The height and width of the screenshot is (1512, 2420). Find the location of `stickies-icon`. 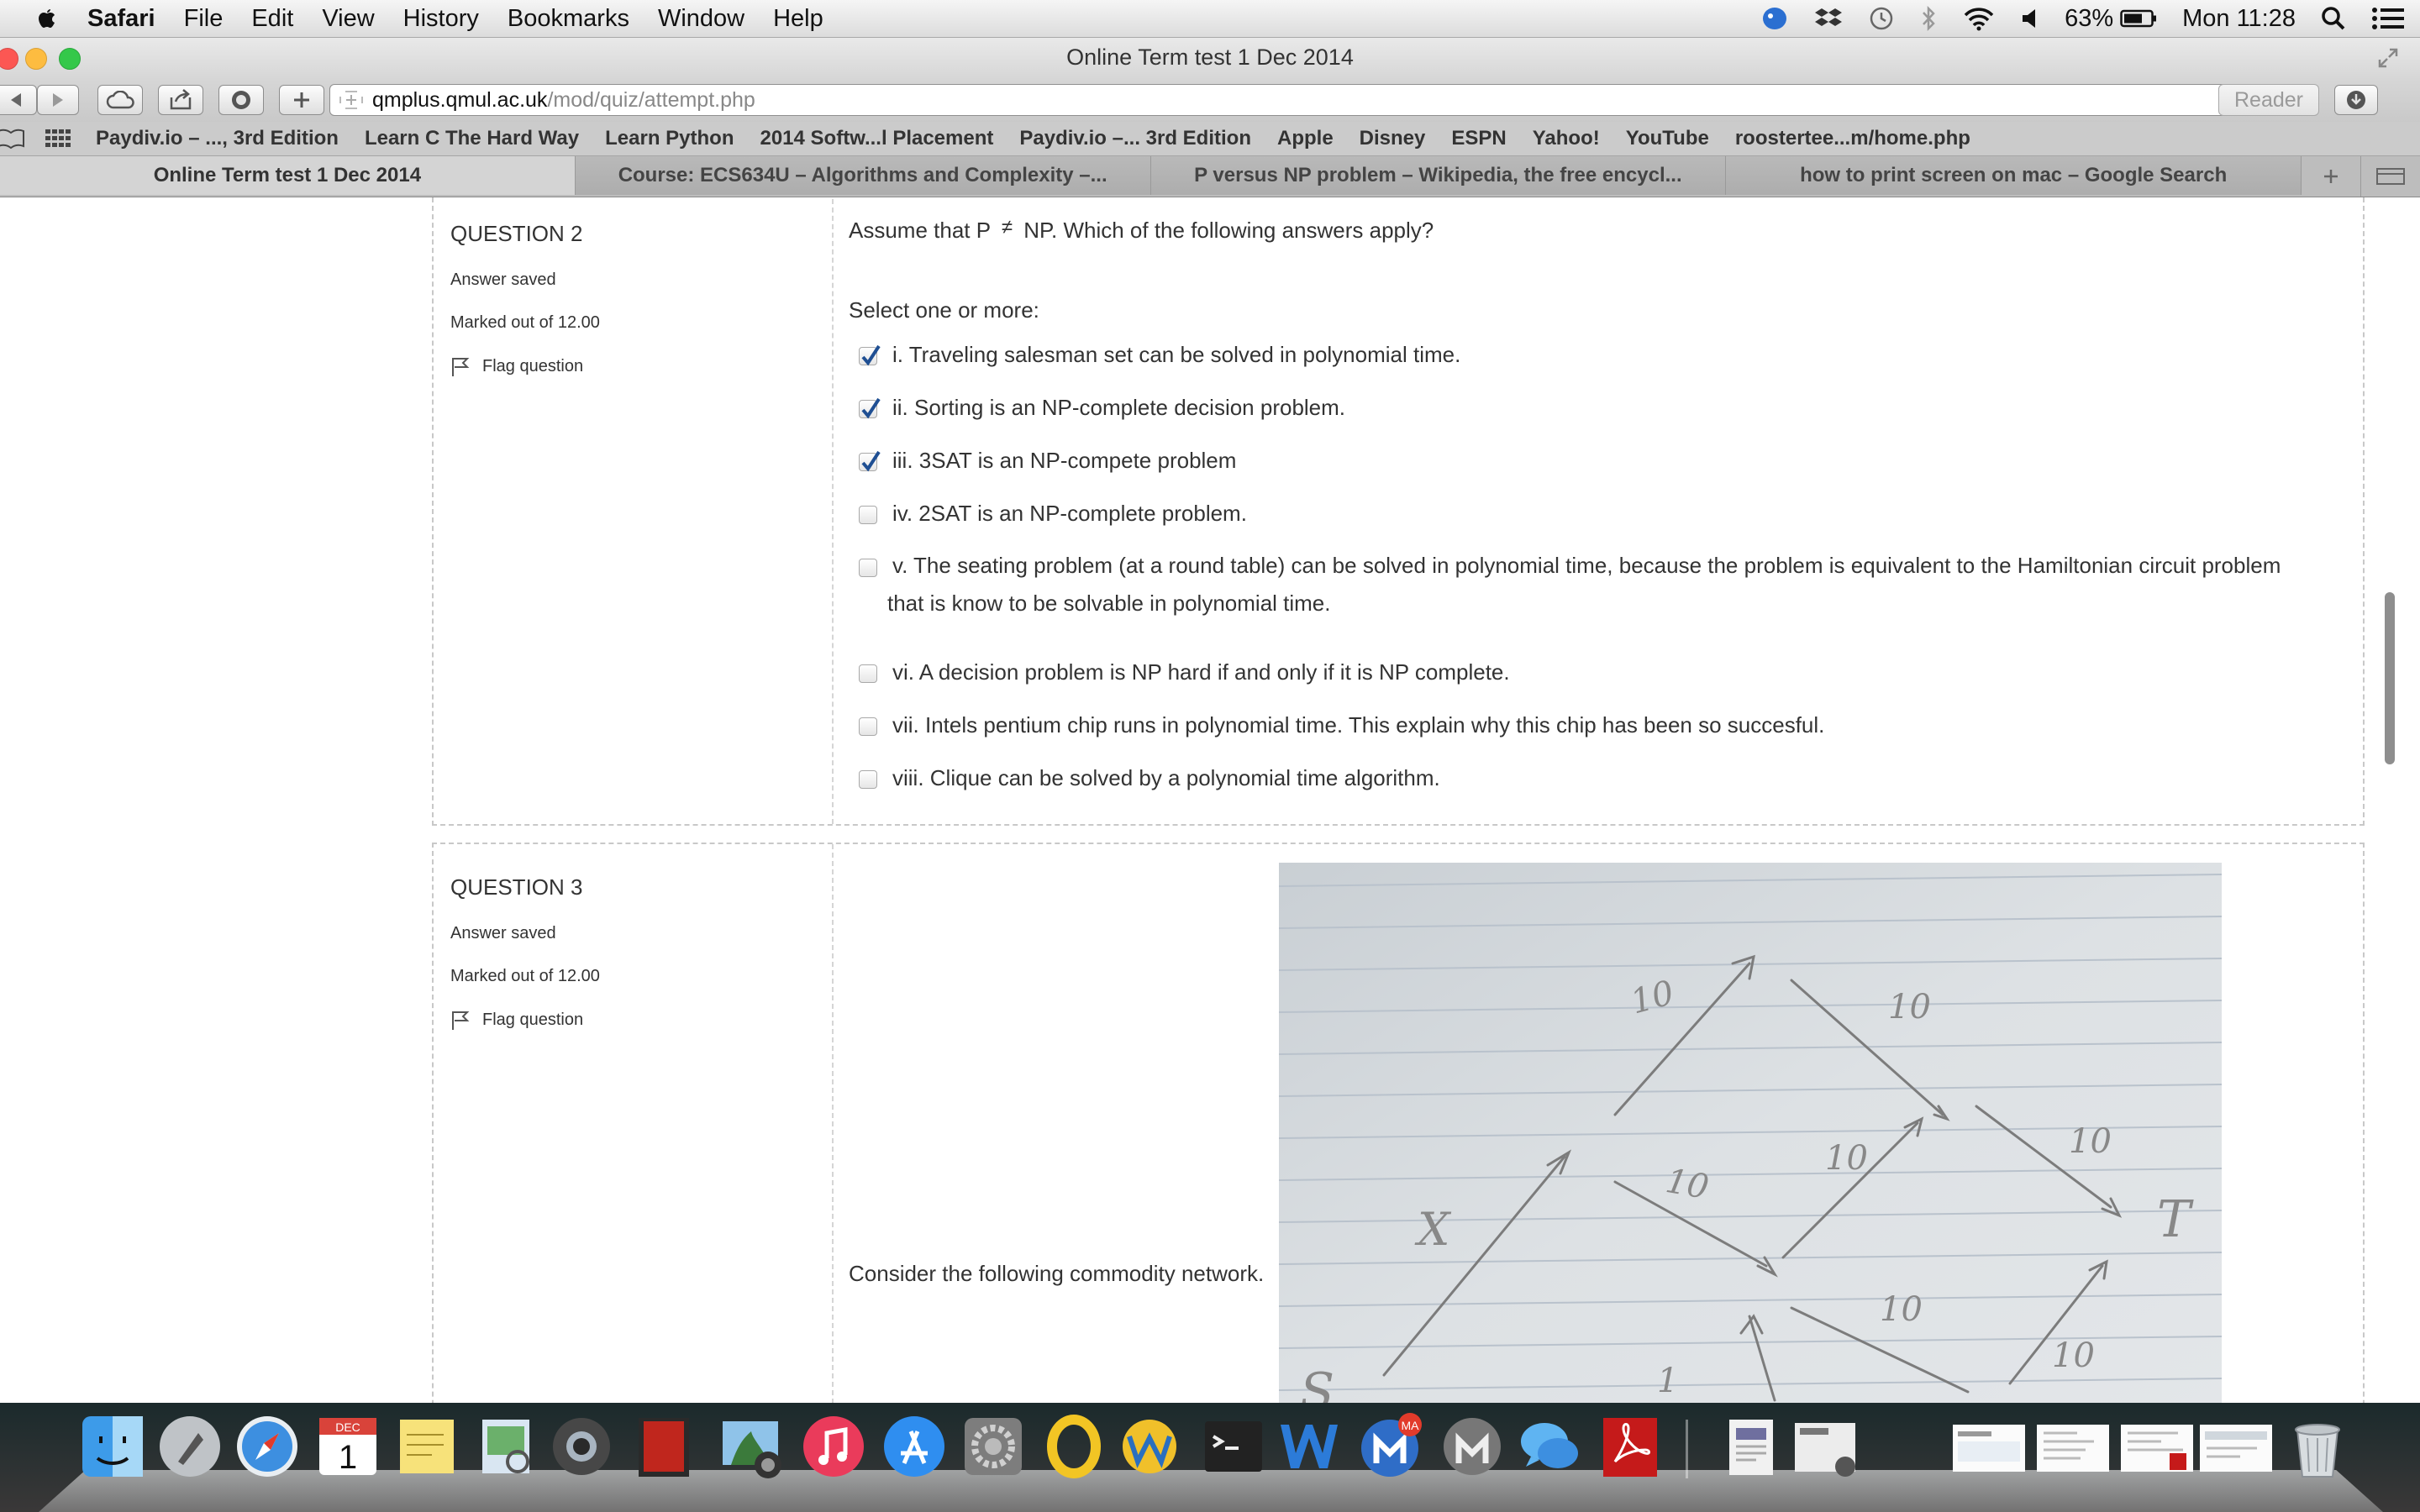

stickies-icon is located at coordinates (427, 1446).